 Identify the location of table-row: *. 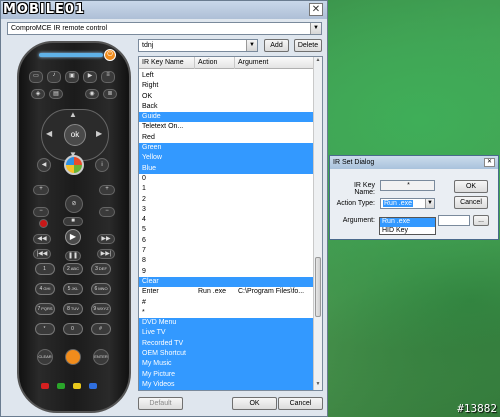
(226, 313).